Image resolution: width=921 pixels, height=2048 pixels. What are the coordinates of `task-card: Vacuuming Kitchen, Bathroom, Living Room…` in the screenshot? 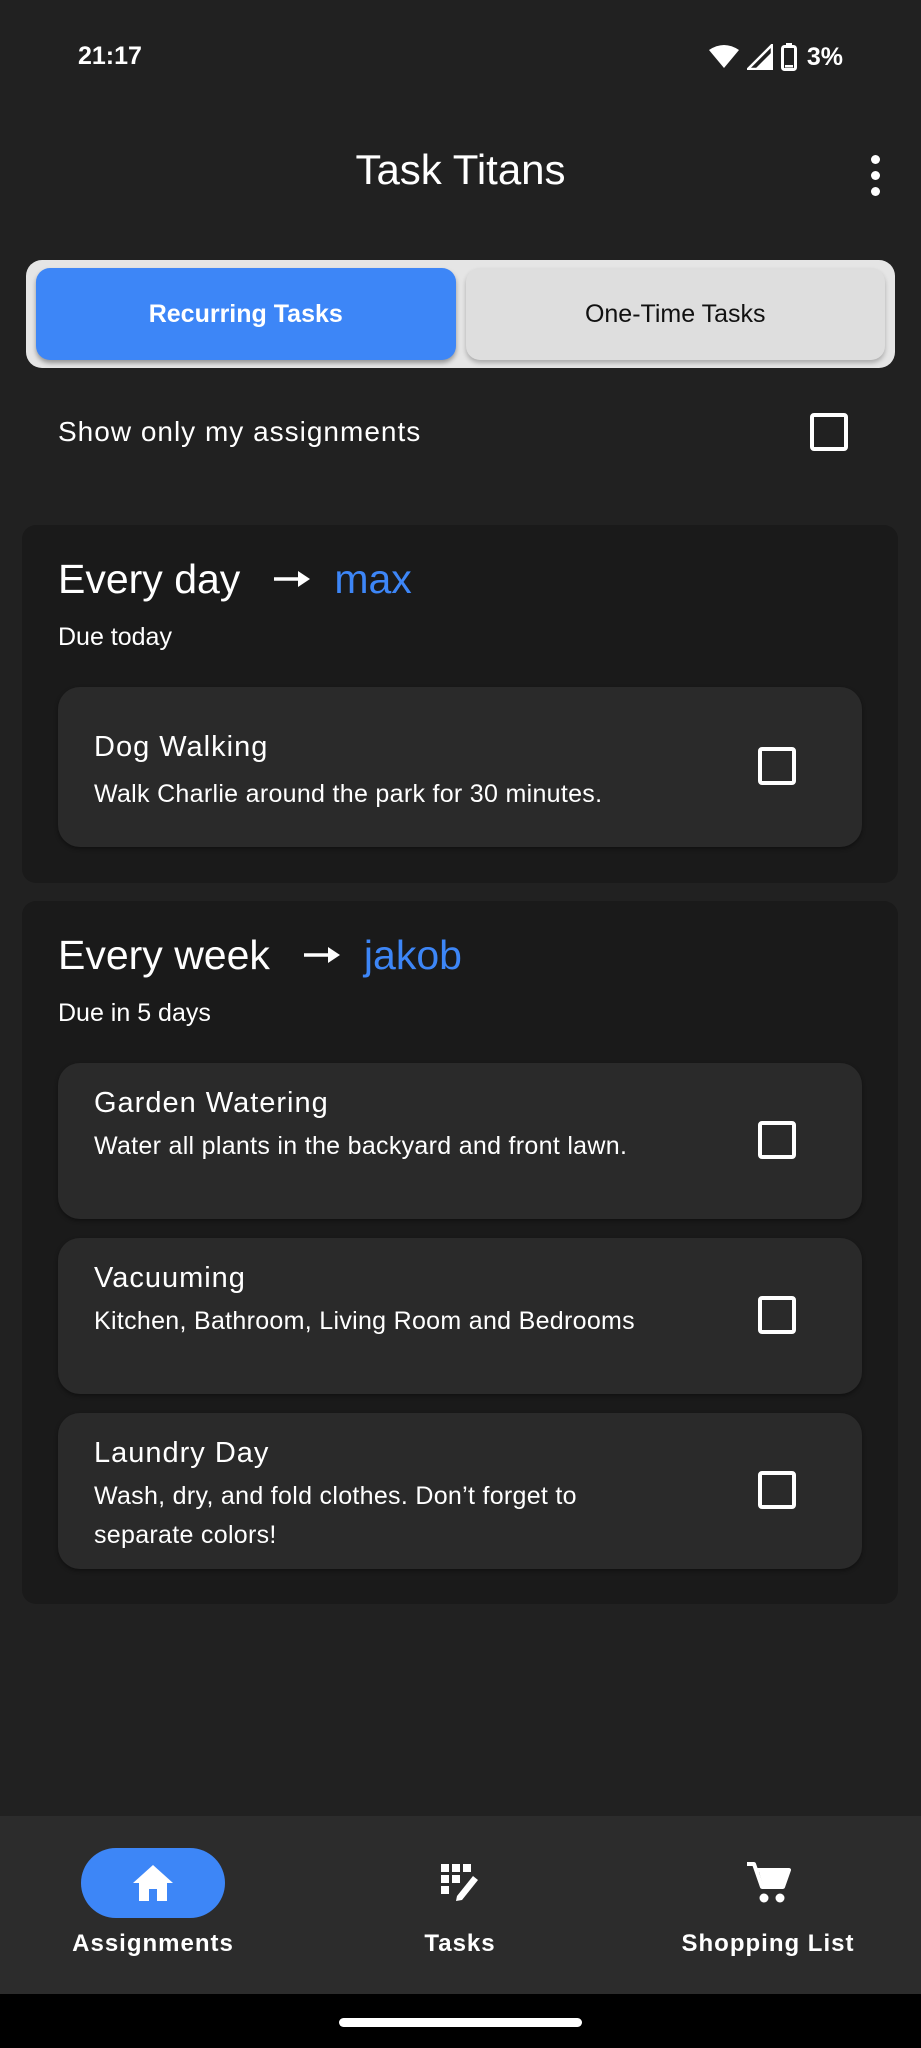 It's located at (460, 1316).